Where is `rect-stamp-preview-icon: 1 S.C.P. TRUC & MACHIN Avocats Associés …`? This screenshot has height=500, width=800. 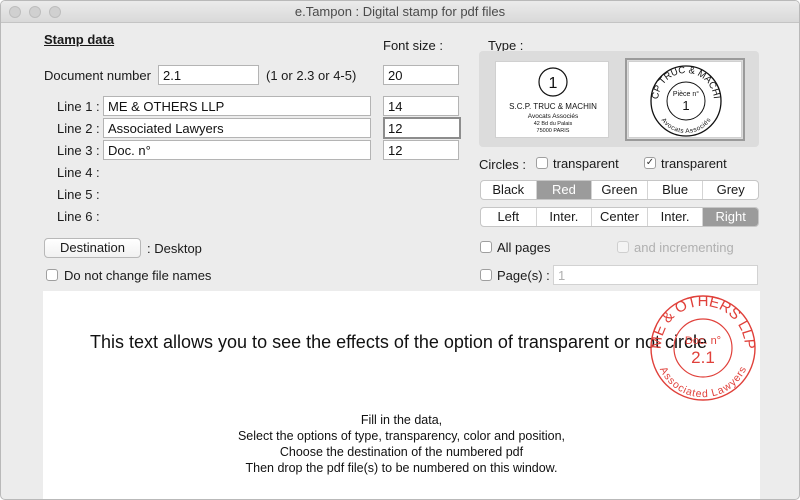 rect-stamp-preview-icon: 1 S.C.P. TRUC & MACHIN Avocats Associés … is located at coordinates (553, 100).